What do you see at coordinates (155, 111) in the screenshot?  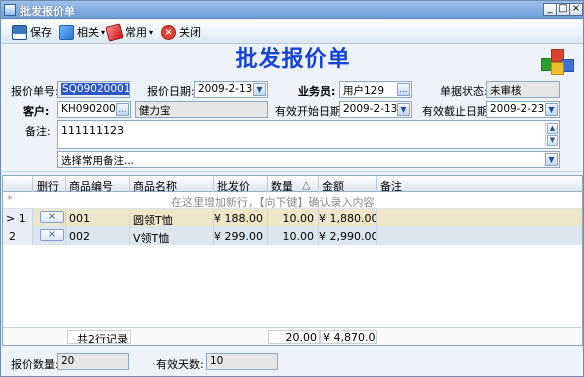 I see `customer-name-value: 健力宝` at bounding box center [155, 111].